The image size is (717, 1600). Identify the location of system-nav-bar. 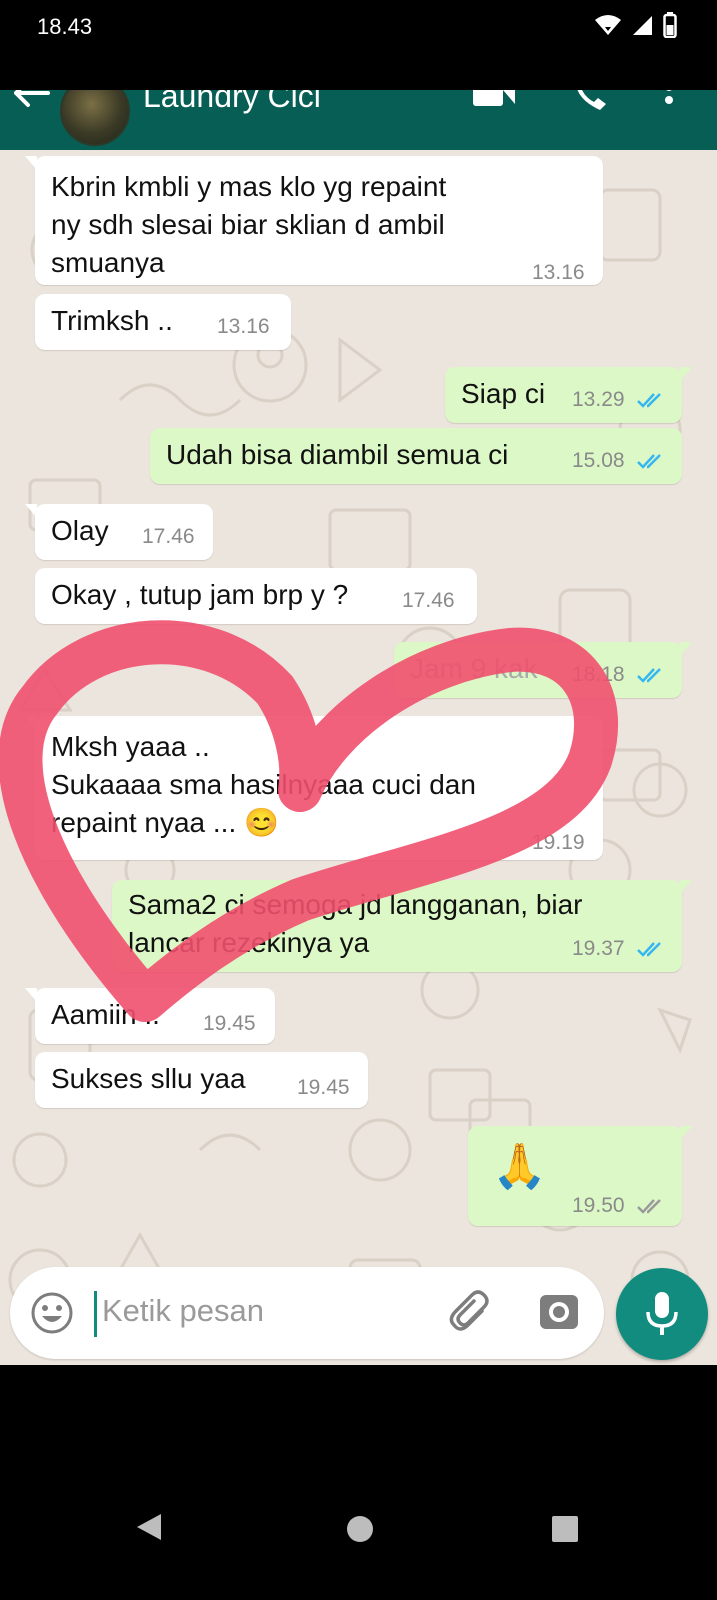
(358, 1482).